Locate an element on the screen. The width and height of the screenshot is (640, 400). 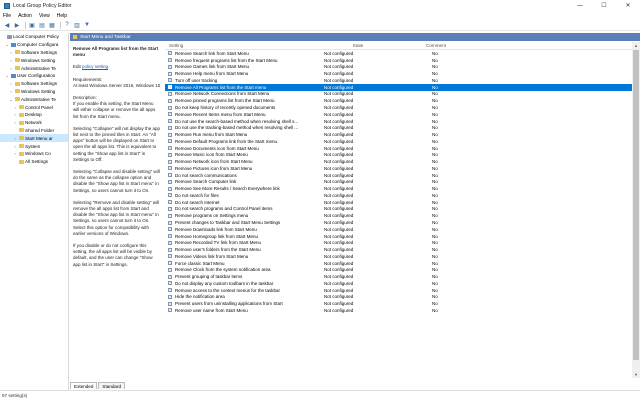
setting-cell: Remove Music icon from Start Menu is located at coordinates (241, 154).